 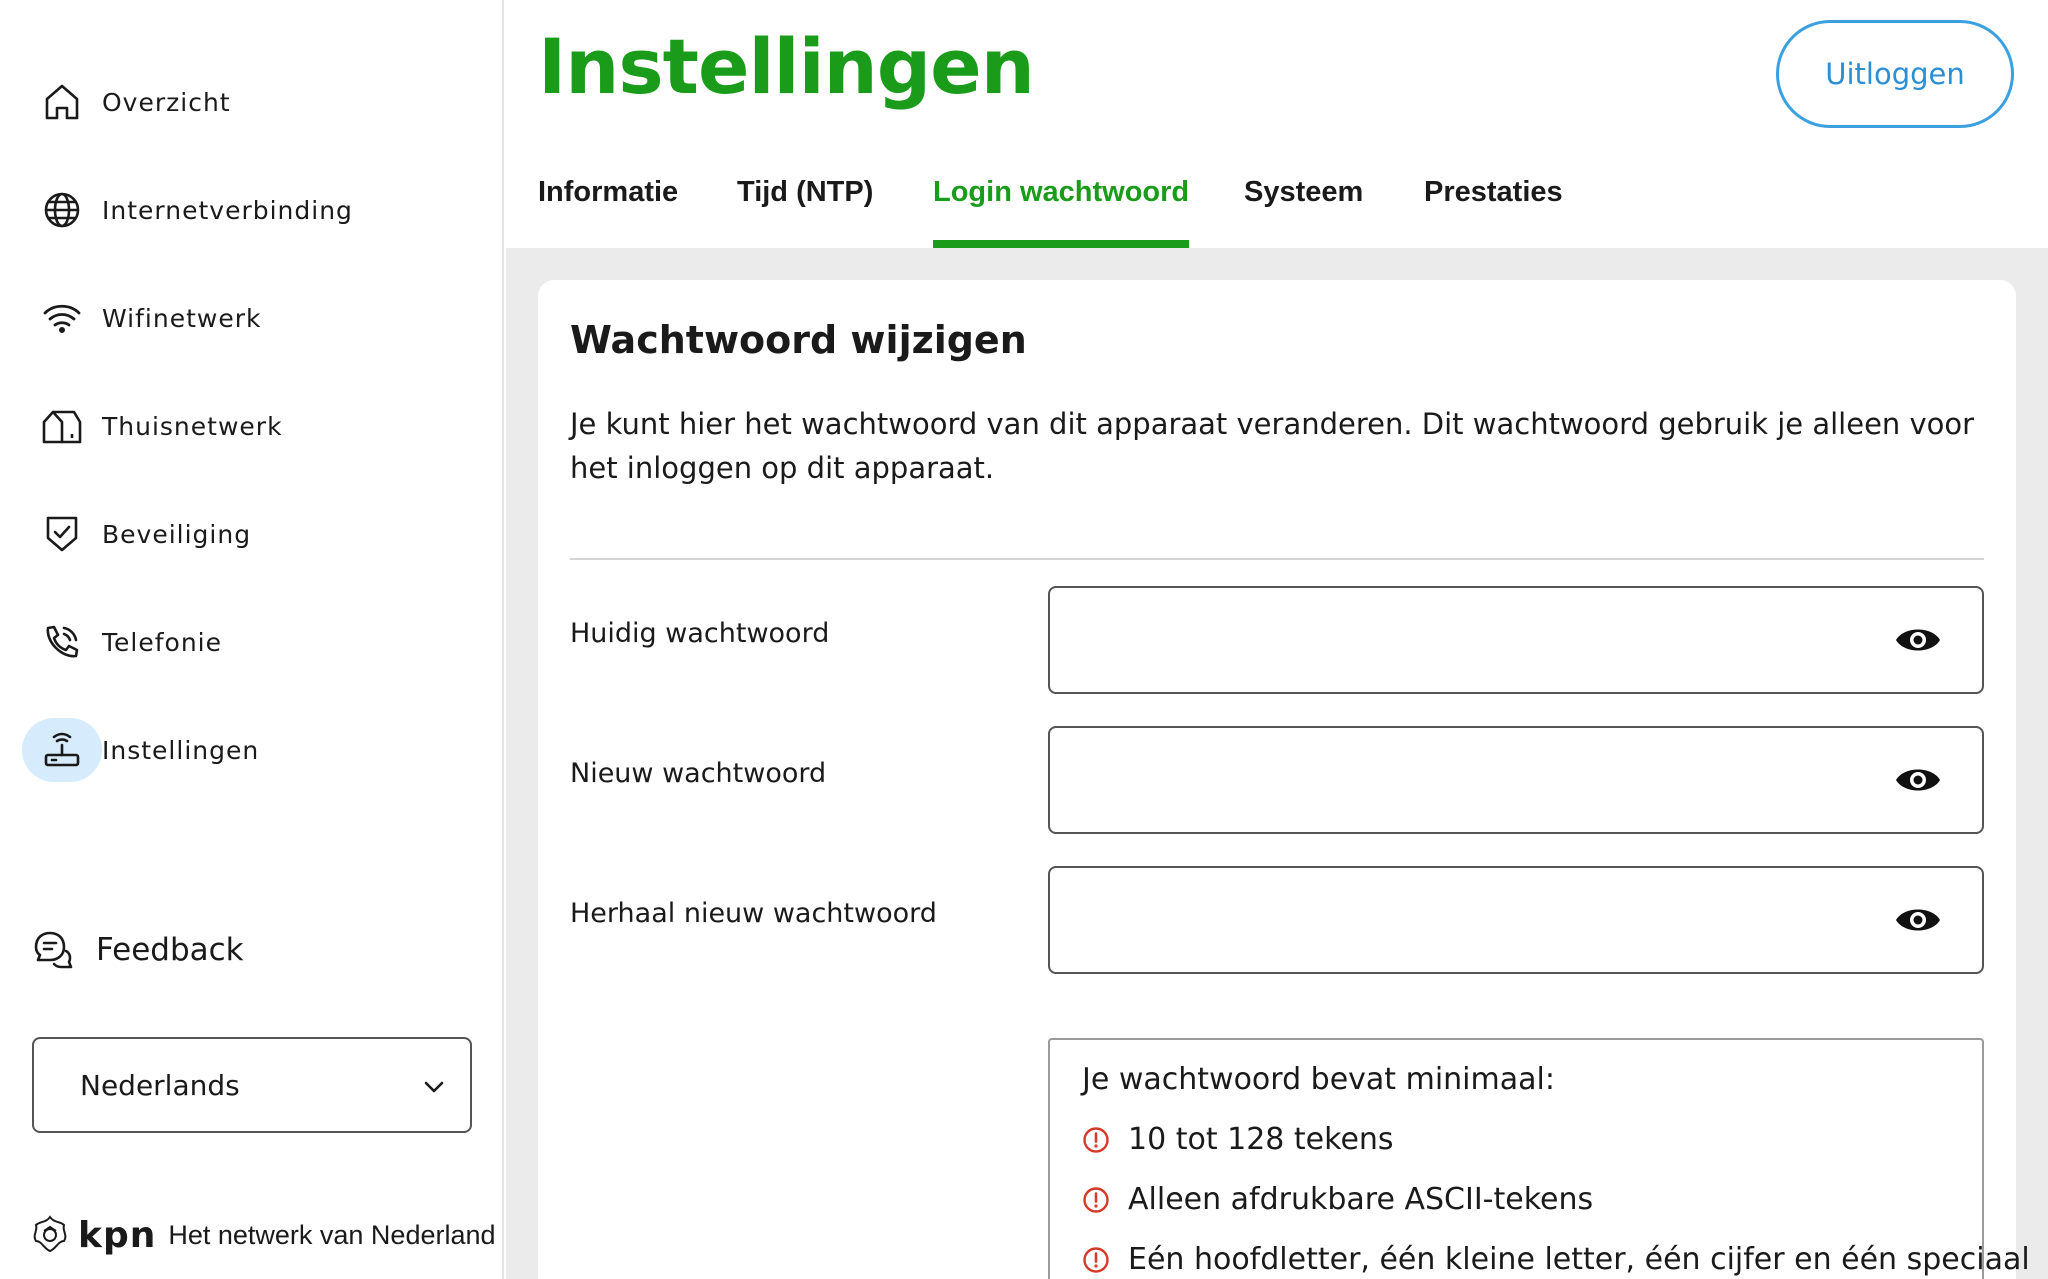 I want to click on feedback-label: Feedback, so click(x=170, y=950).